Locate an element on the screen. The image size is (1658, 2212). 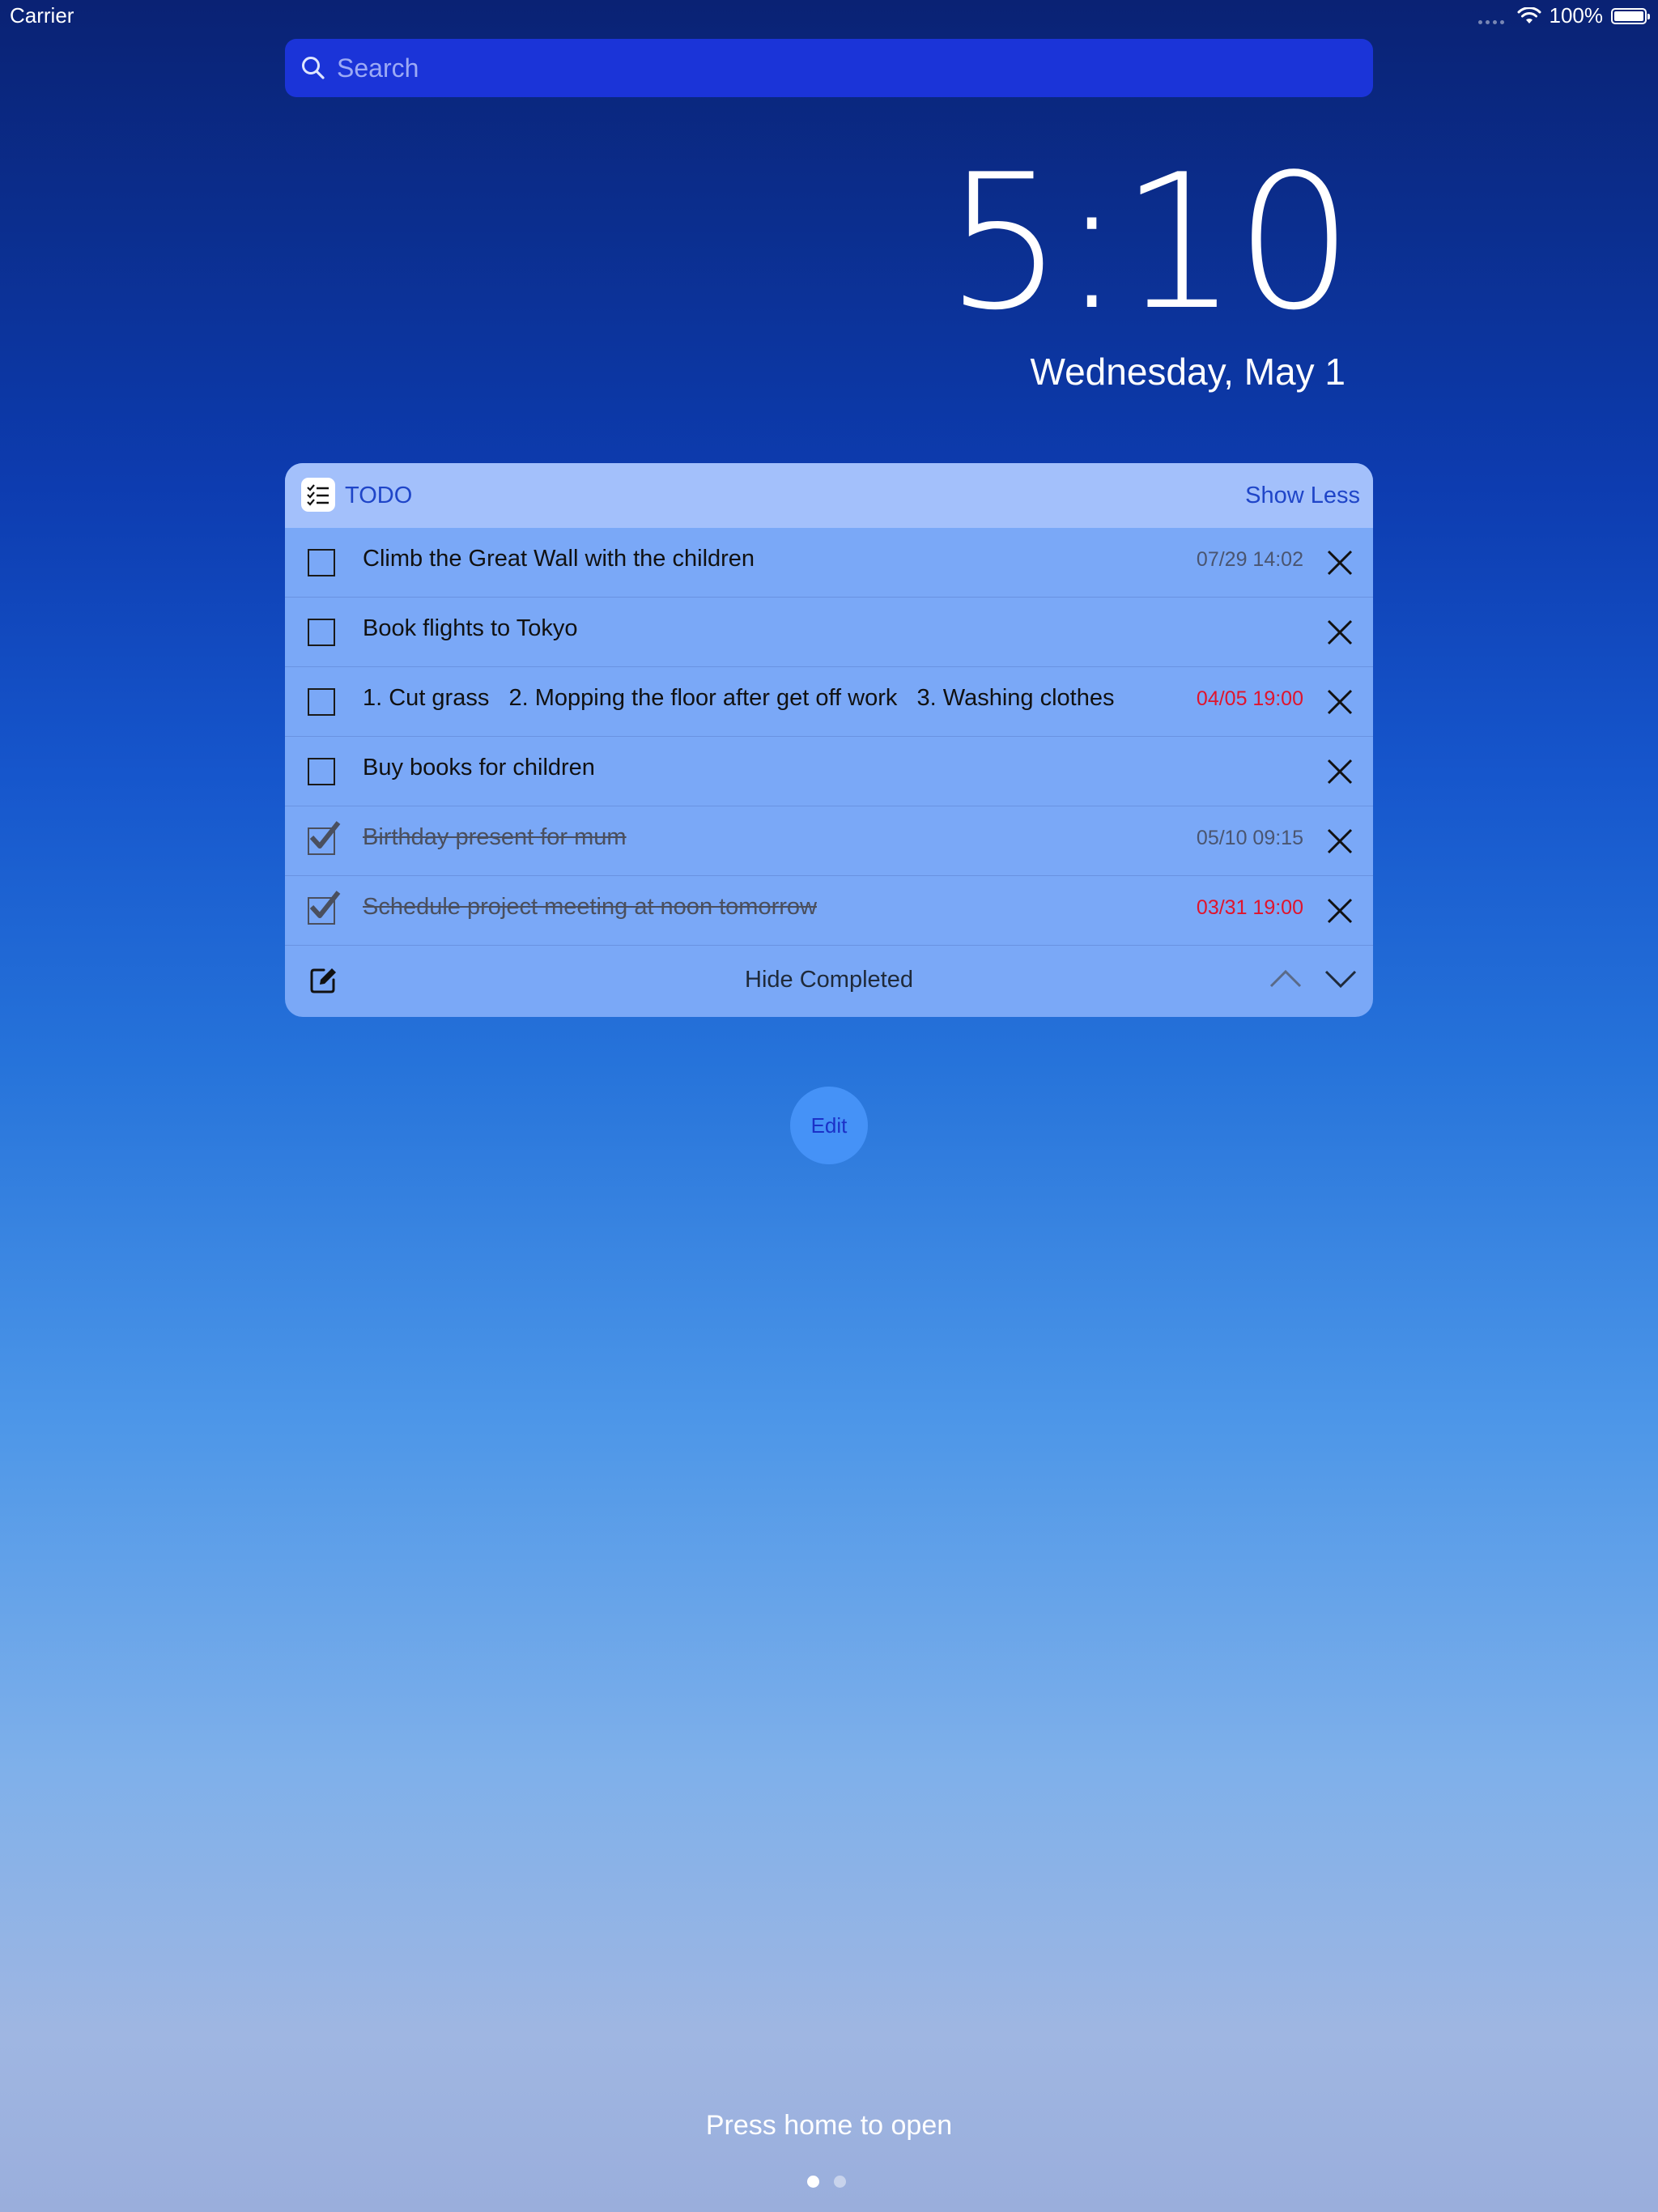
search-bar is located at coordinates (829, 68).